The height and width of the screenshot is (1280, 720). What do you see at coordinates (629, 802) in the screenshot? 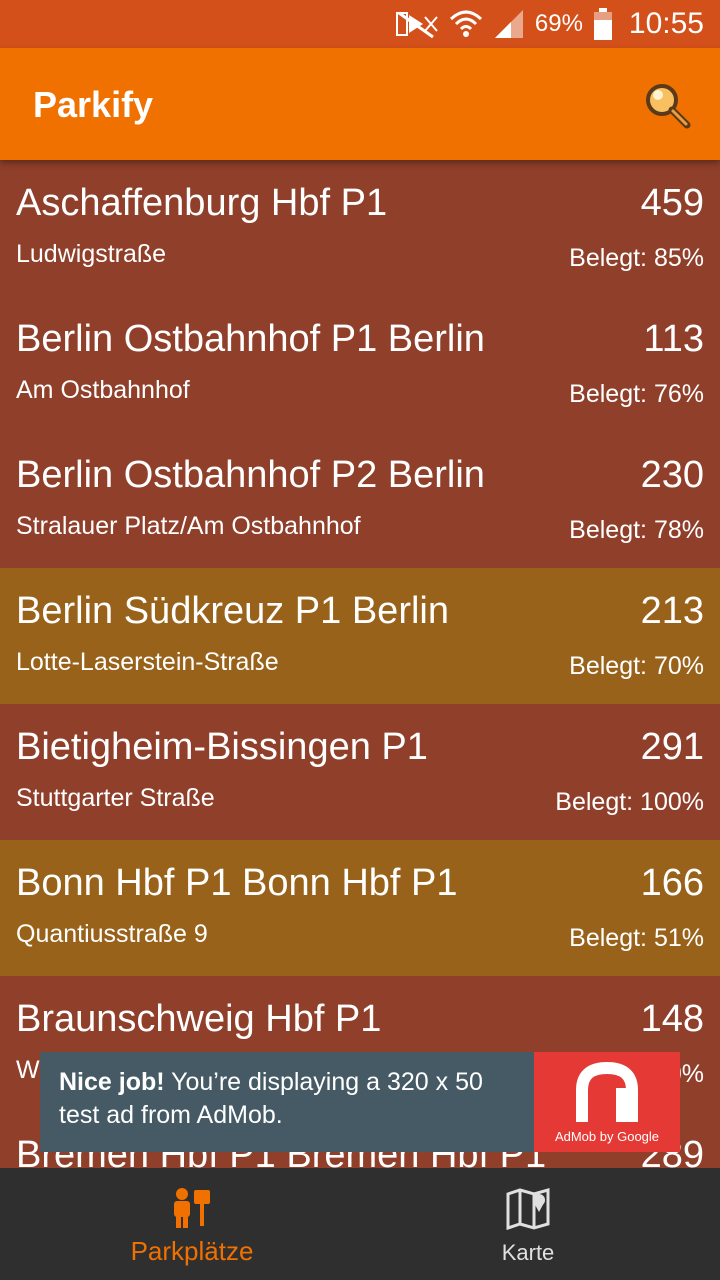
I see `list-item-occupancy: Belegt: 100%` at bounding box center [629, 802].